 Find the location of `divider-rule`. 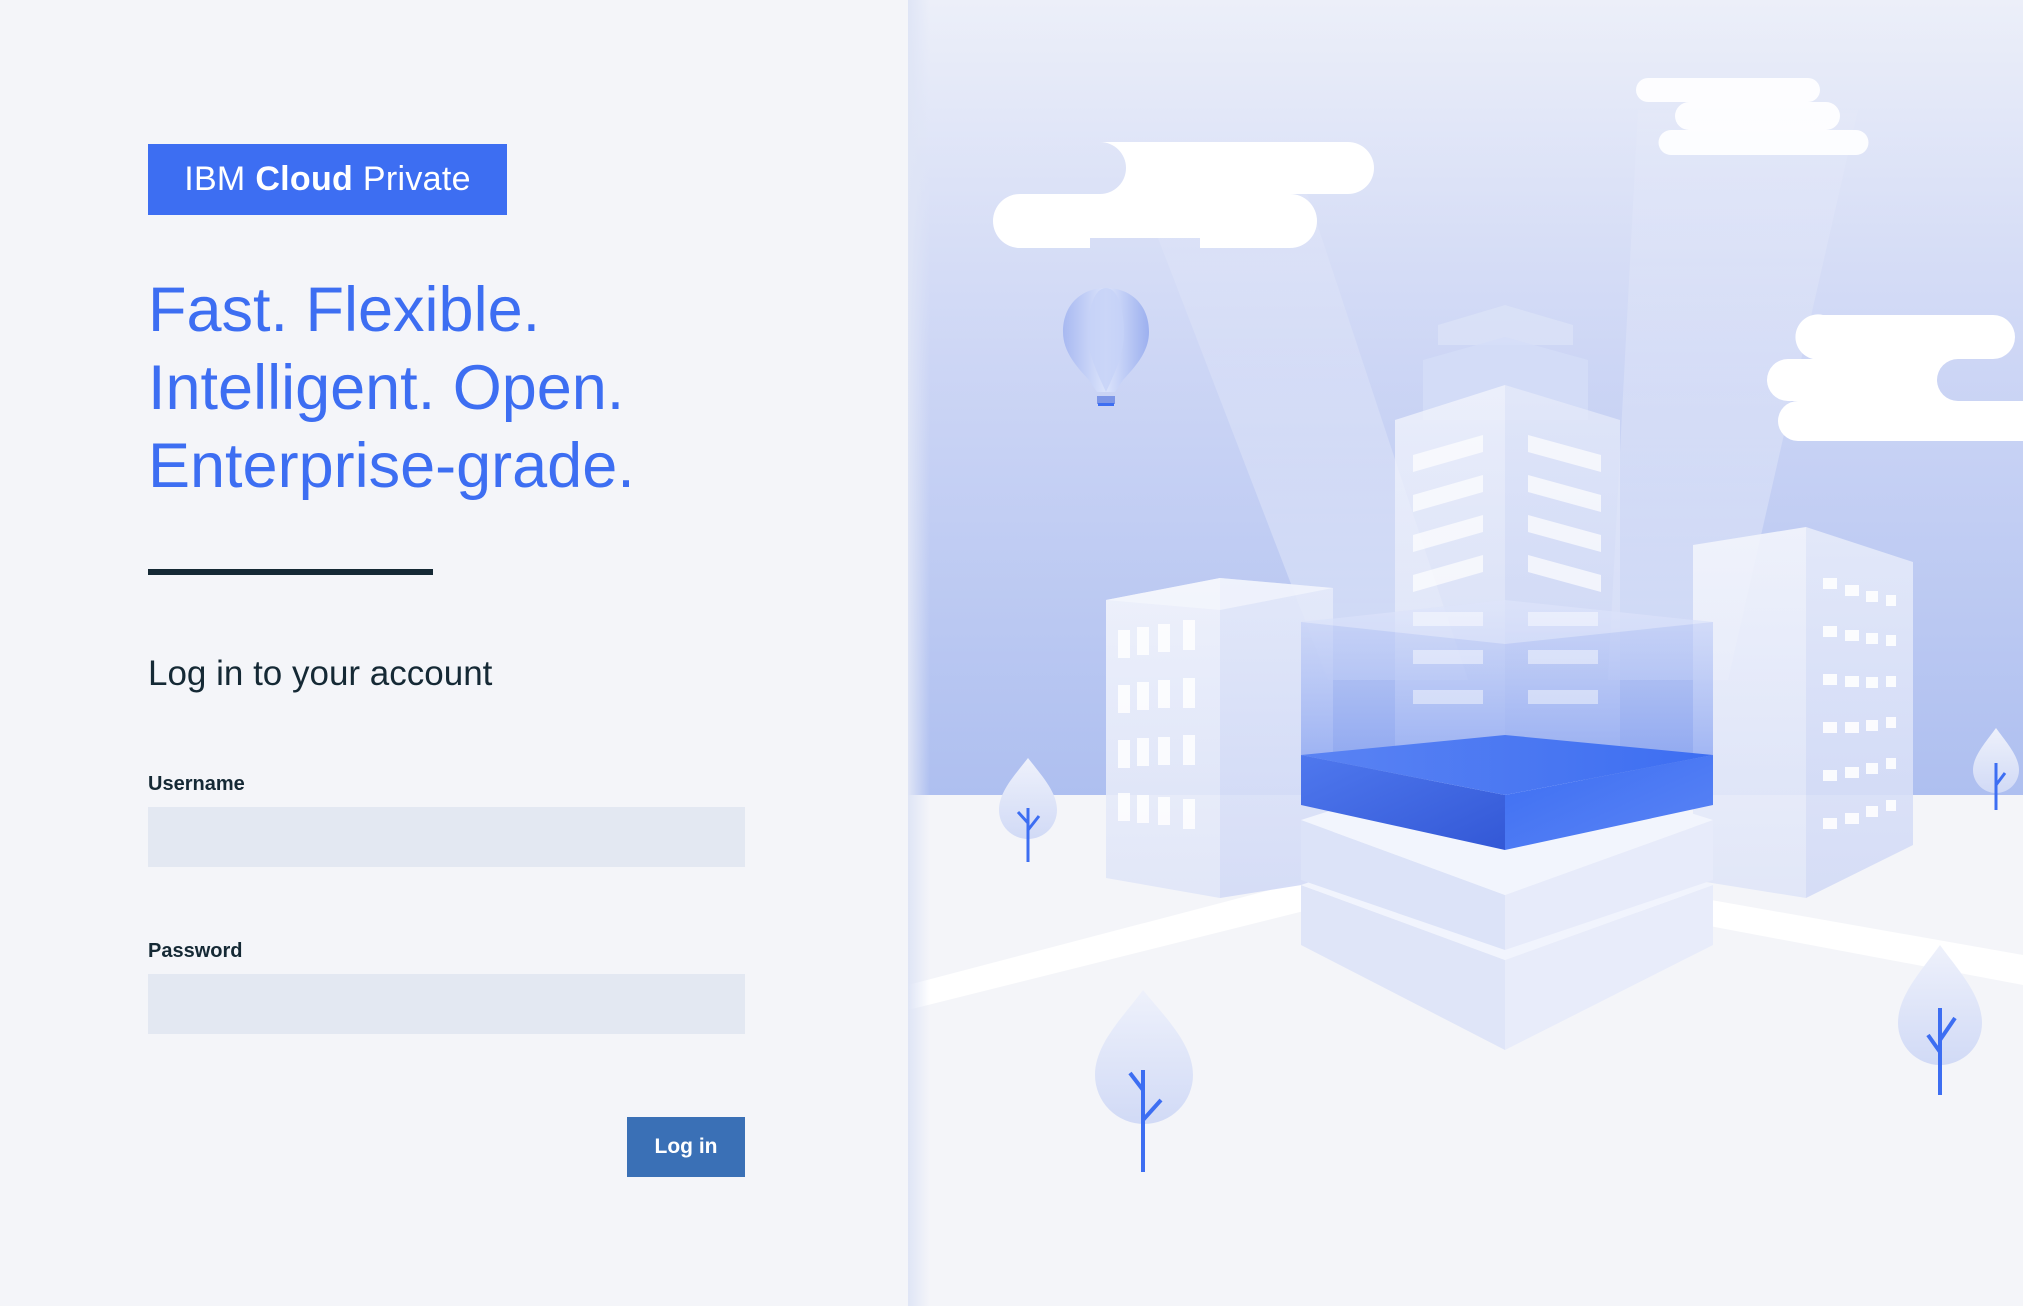

divider-rule is located at coordinates (290, 572).